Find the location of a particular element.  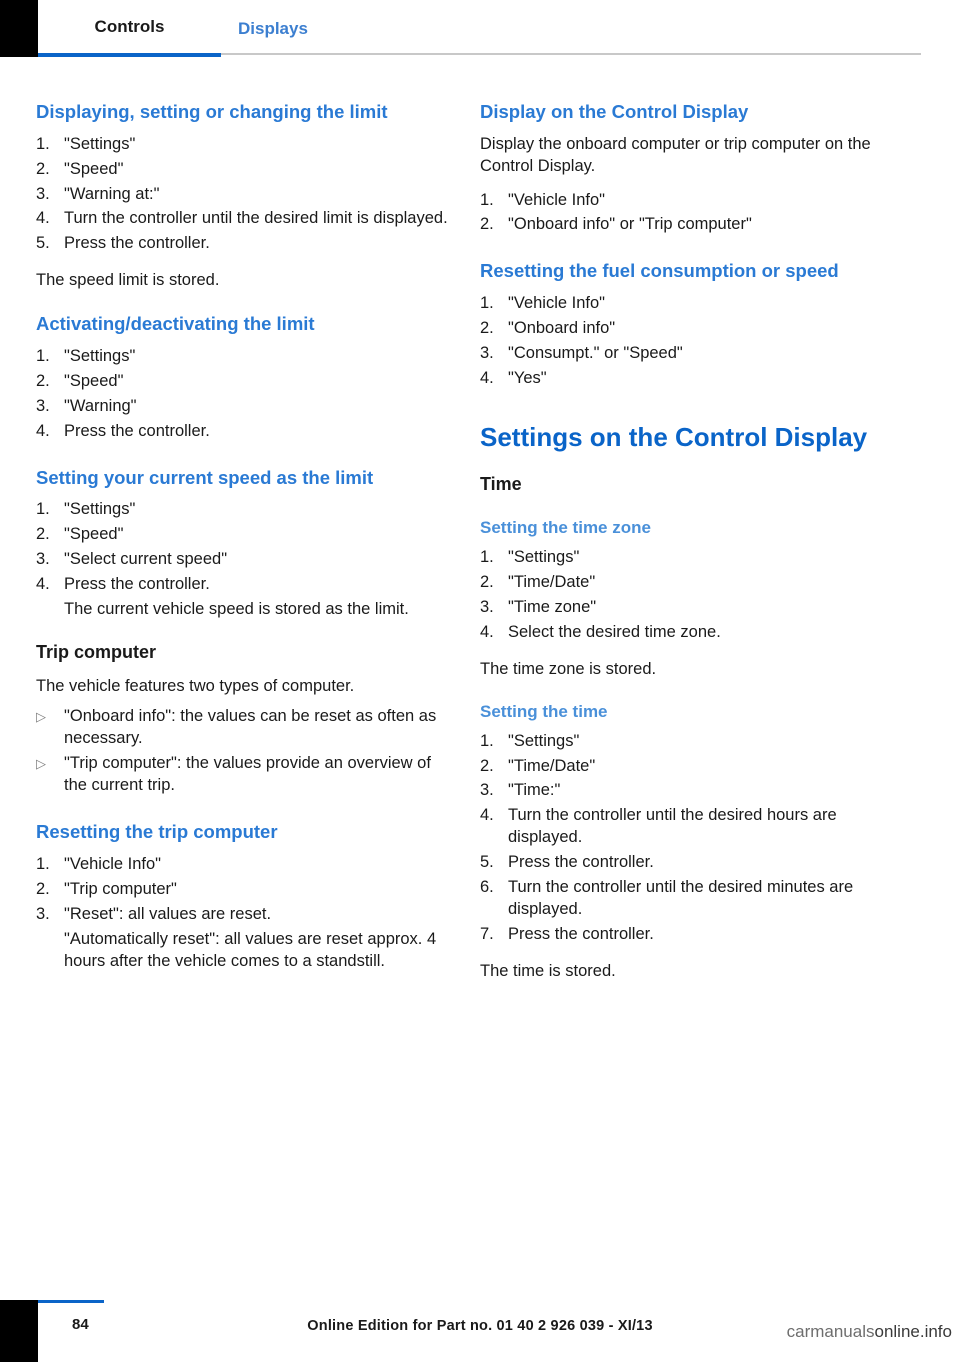

tab-controls: Controls is located at coordinates (129, 28).